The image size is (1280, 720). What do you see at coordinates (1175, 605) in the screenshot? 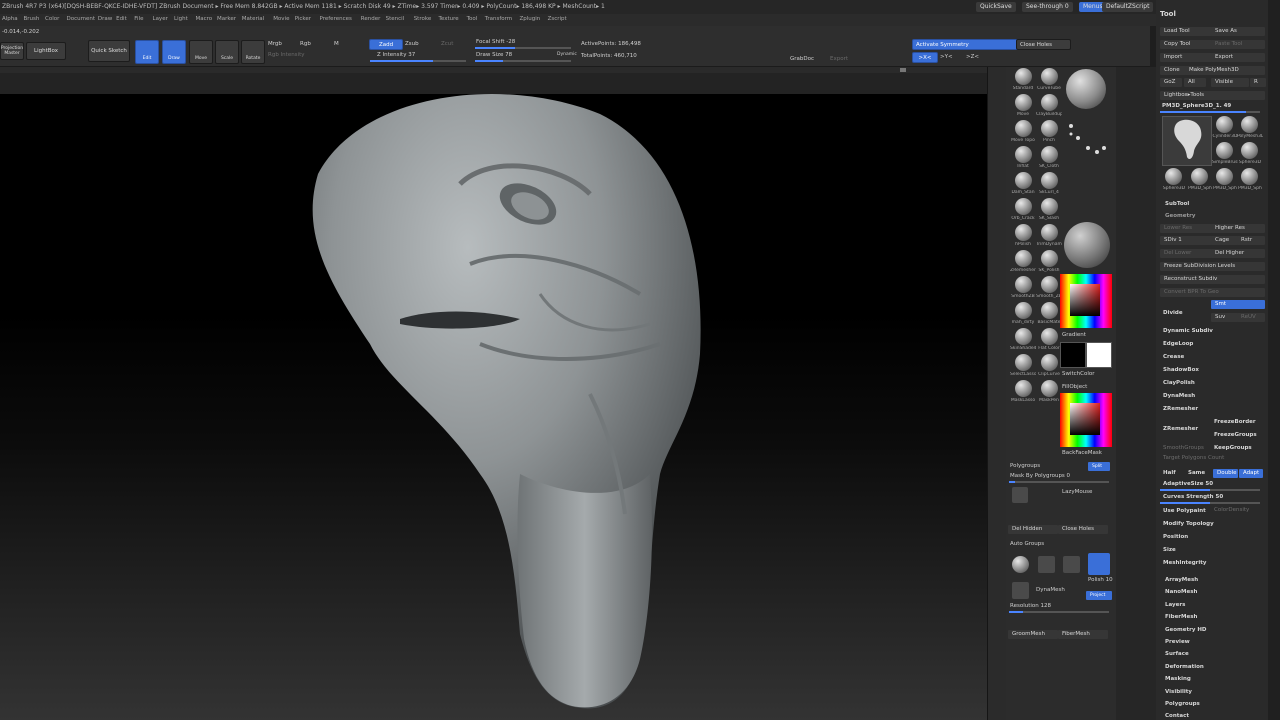
I see `section-layers: Layers` at bounding box center [1175, 605].